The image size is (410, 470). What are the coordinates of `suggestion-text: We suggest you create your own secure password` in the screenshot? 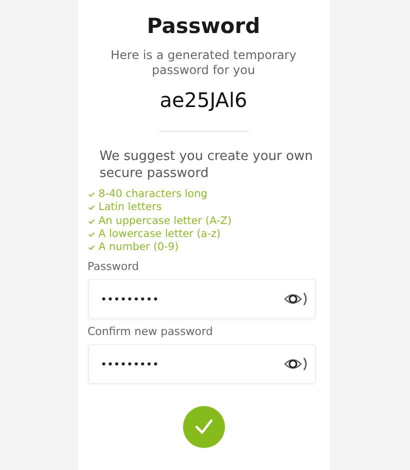 It's located at (207, 165).